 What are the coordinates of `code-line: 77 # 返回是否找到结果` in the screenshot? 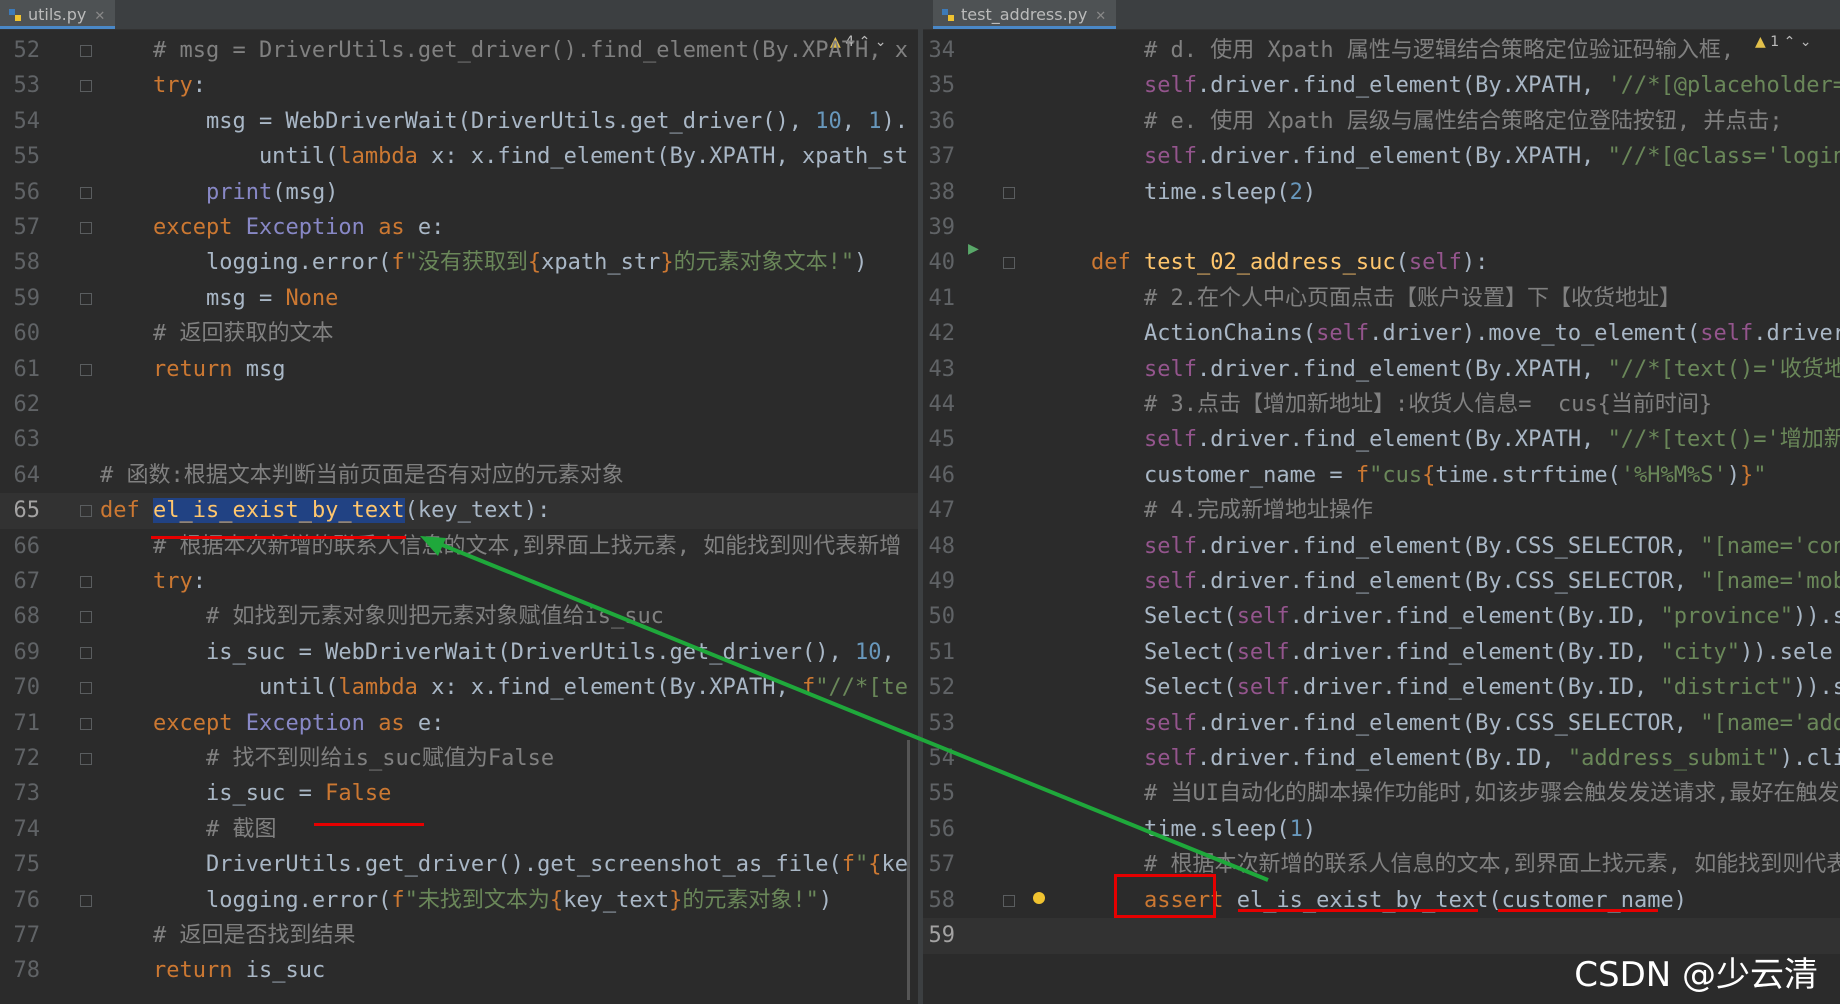 It's located at (459, 936).